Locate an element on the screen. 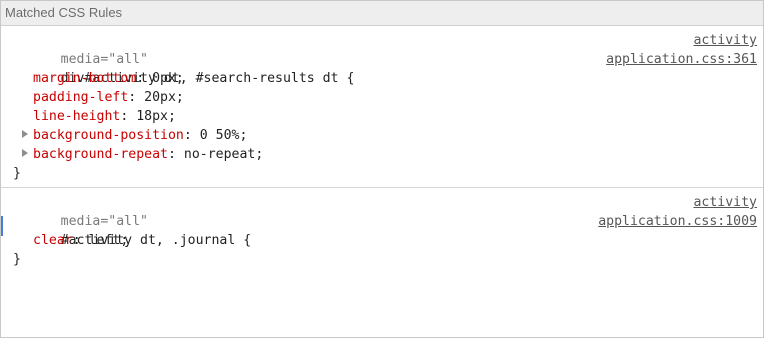 The image size is (764, 338). property-value: no-repeat; is located at coordinates (219, 154).